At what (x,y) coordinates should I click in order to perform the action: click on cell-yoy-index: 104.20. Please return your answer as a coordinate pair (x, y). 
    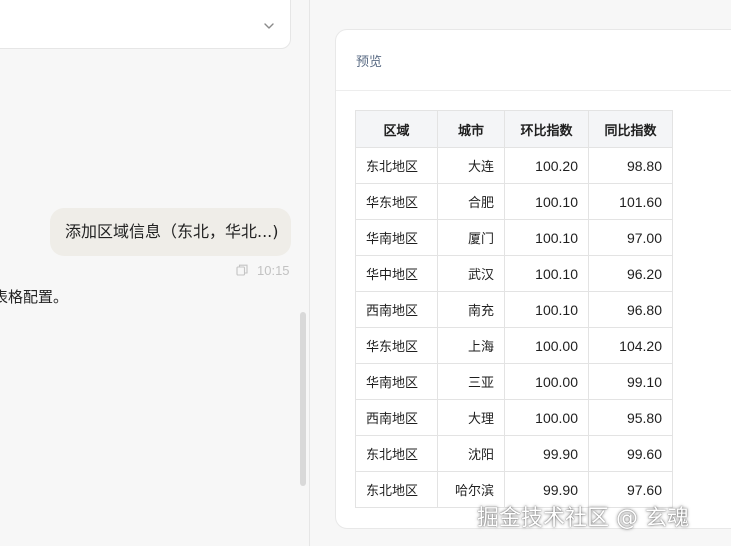
    Looking at the image, I should click on (630, 345).